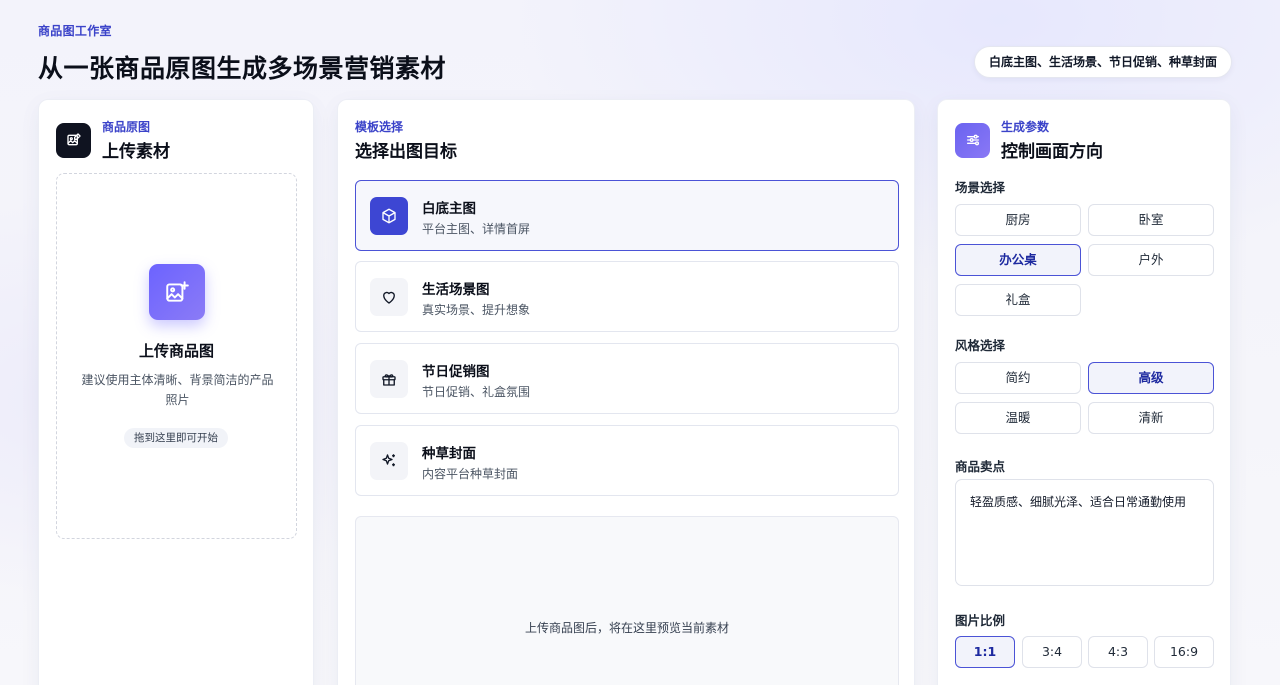  What do you see at coordinates (1184, 652) in the screenshot?
I see `ratio-option-16-9: 16:9` at bounding box center [1184, 652].